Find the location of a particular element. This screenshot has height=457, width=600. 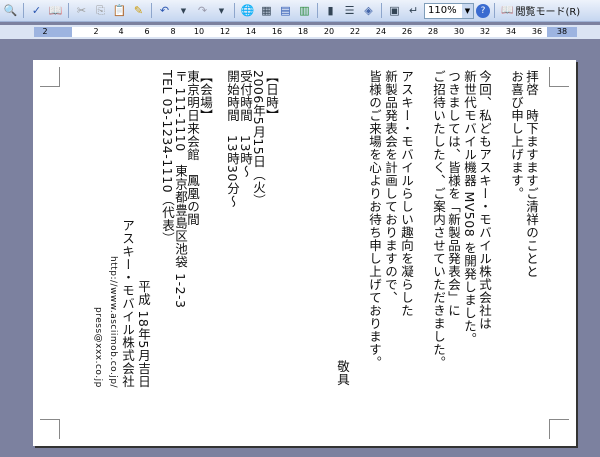

ruler-tick: 20 is located at coordinates (329, 31).